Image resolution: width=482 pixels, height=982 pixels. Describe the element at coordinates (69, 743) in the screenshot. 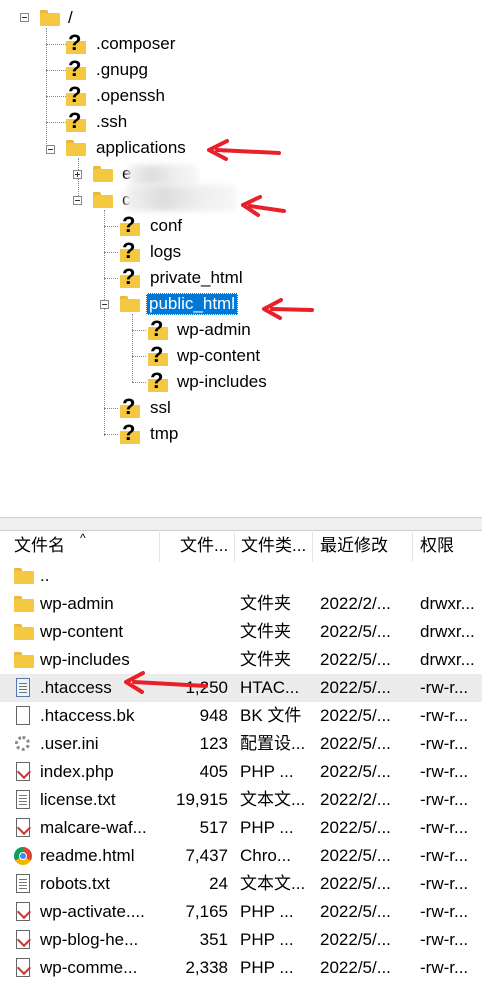

I see `file-name: .user.ini` at that location.